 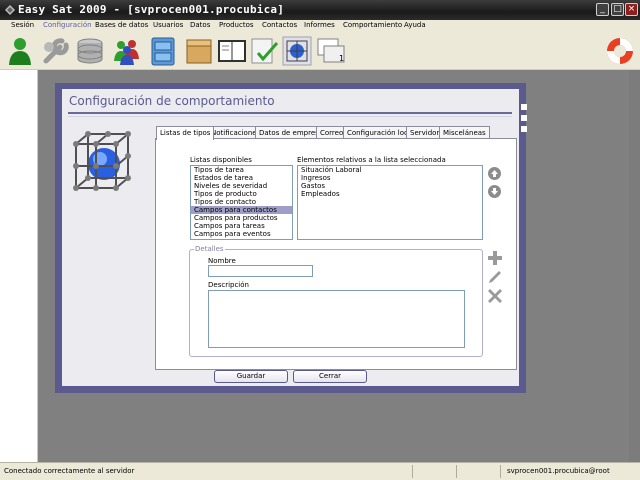 What do you see at coordinates (390, 186) in the screenshot?
I see `list-item: Gastos` at bounding box center [390, 186].